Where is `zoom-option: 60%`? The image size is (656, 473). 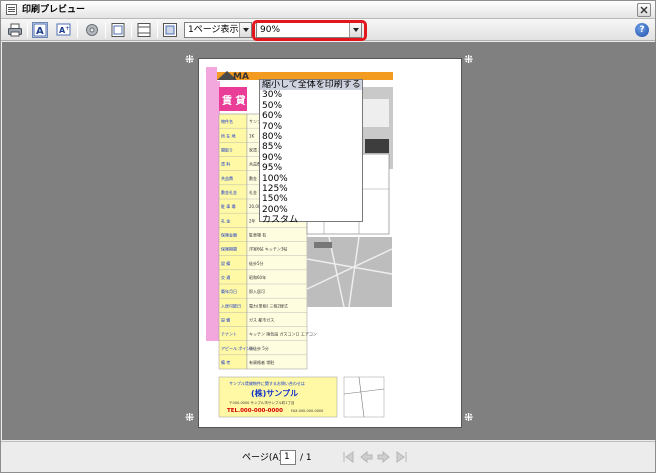
zoom-option: 60% is located at coordinates (311, 116).